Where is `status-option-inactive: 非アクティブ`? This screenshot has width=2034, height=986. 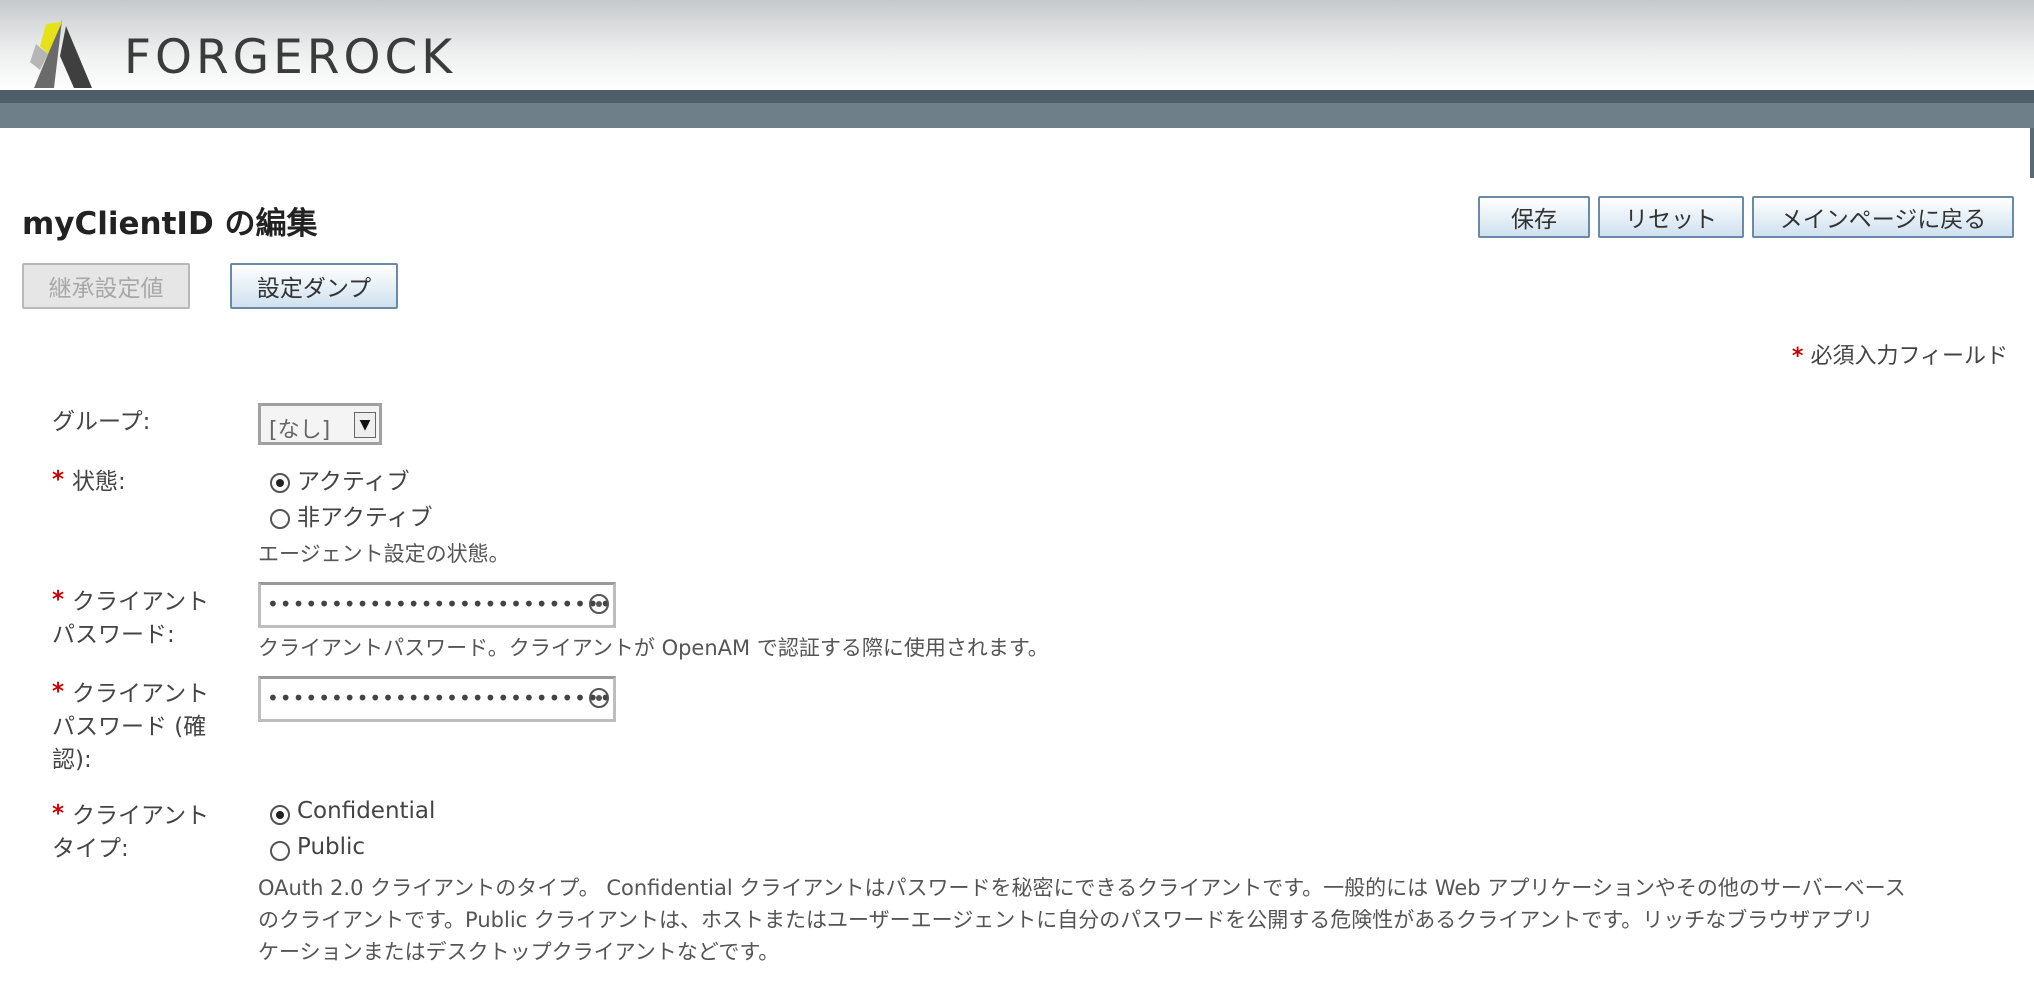
status-option-inactive: 非アクティブ is located at coordinates (365, 518).